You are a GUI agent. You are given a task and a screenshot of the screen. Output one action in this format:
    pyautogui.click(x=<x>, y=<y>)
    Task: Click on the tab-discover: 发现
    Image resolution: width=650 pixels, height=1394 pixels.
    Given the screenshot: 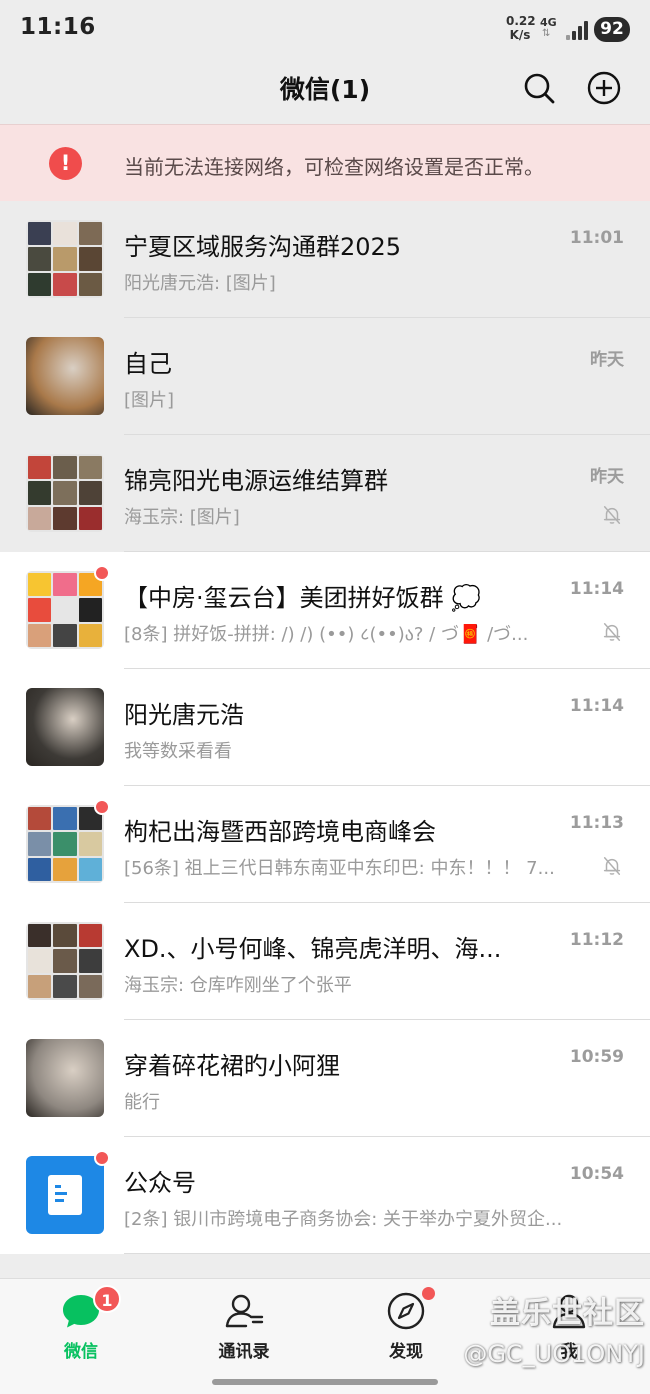 What is the action you would take?
    pyautogui.click(x=406, y=1329)
    